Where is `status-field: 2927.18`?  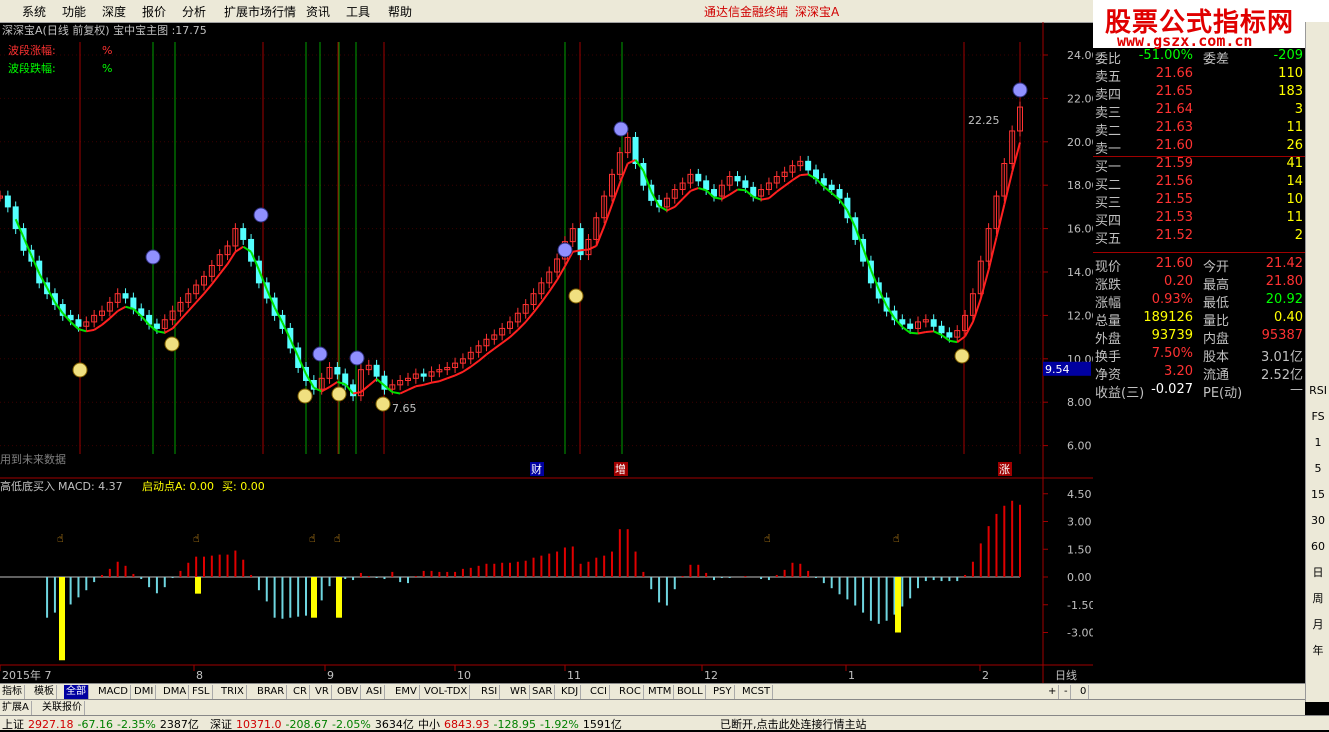 status-field: 2927.18 is located at coordinates (51, 724).